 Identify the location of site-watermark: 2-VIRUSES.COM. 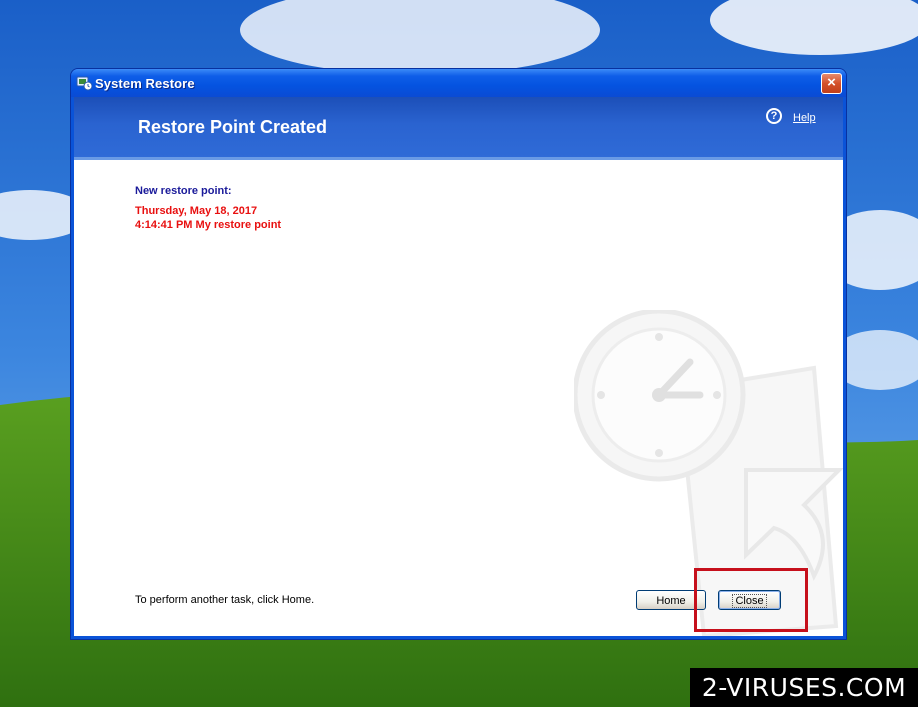
(804, 687).